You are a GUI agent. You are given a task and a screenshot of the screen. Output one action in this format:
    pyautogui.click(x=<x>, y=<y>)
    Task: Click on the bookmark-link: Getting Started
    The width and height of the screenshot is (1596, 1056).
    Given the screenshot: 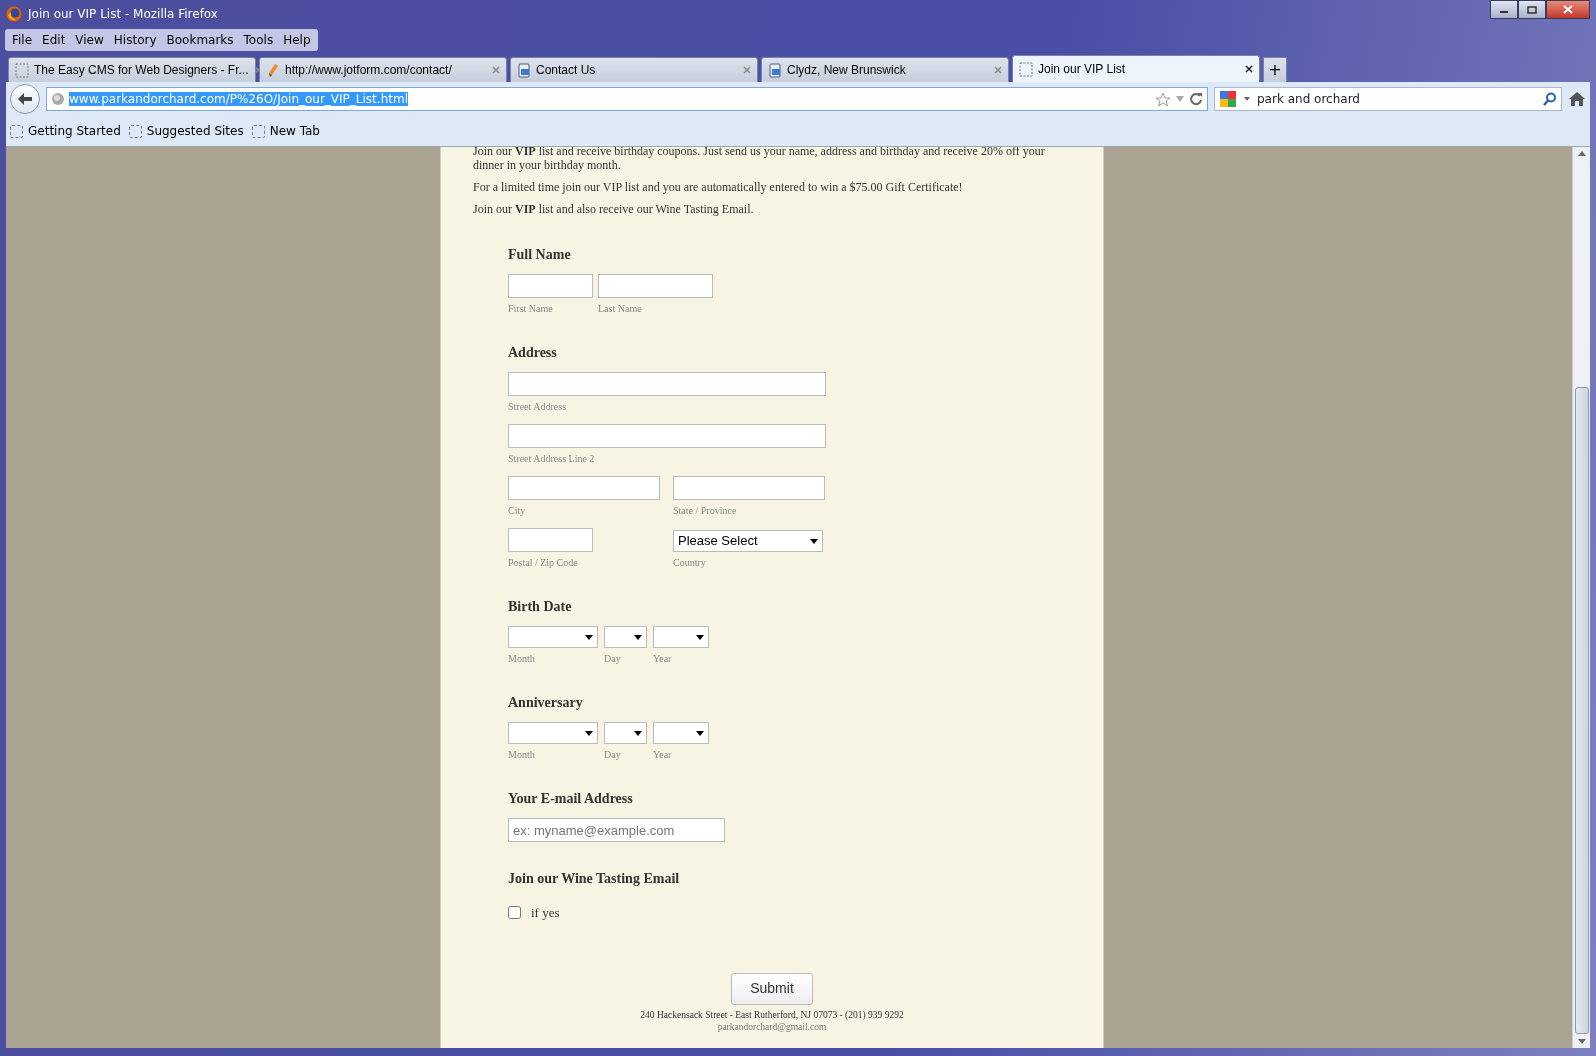 What is the action you would take?
    pyautogui.click(x=65, y=131)
    